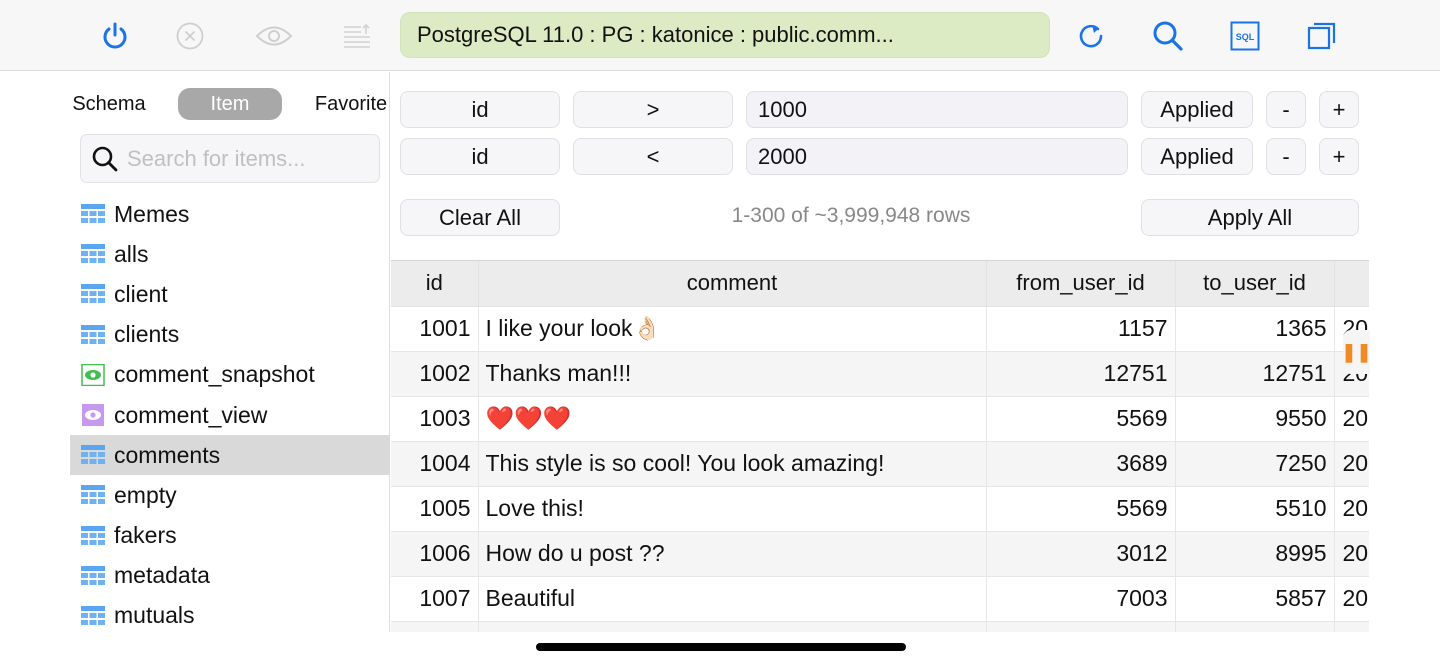 This screenshot has height=665, width=1440. Describe the element at coordinates (435, 284) in the screenshot. I see `column-header-id: id` at that location.